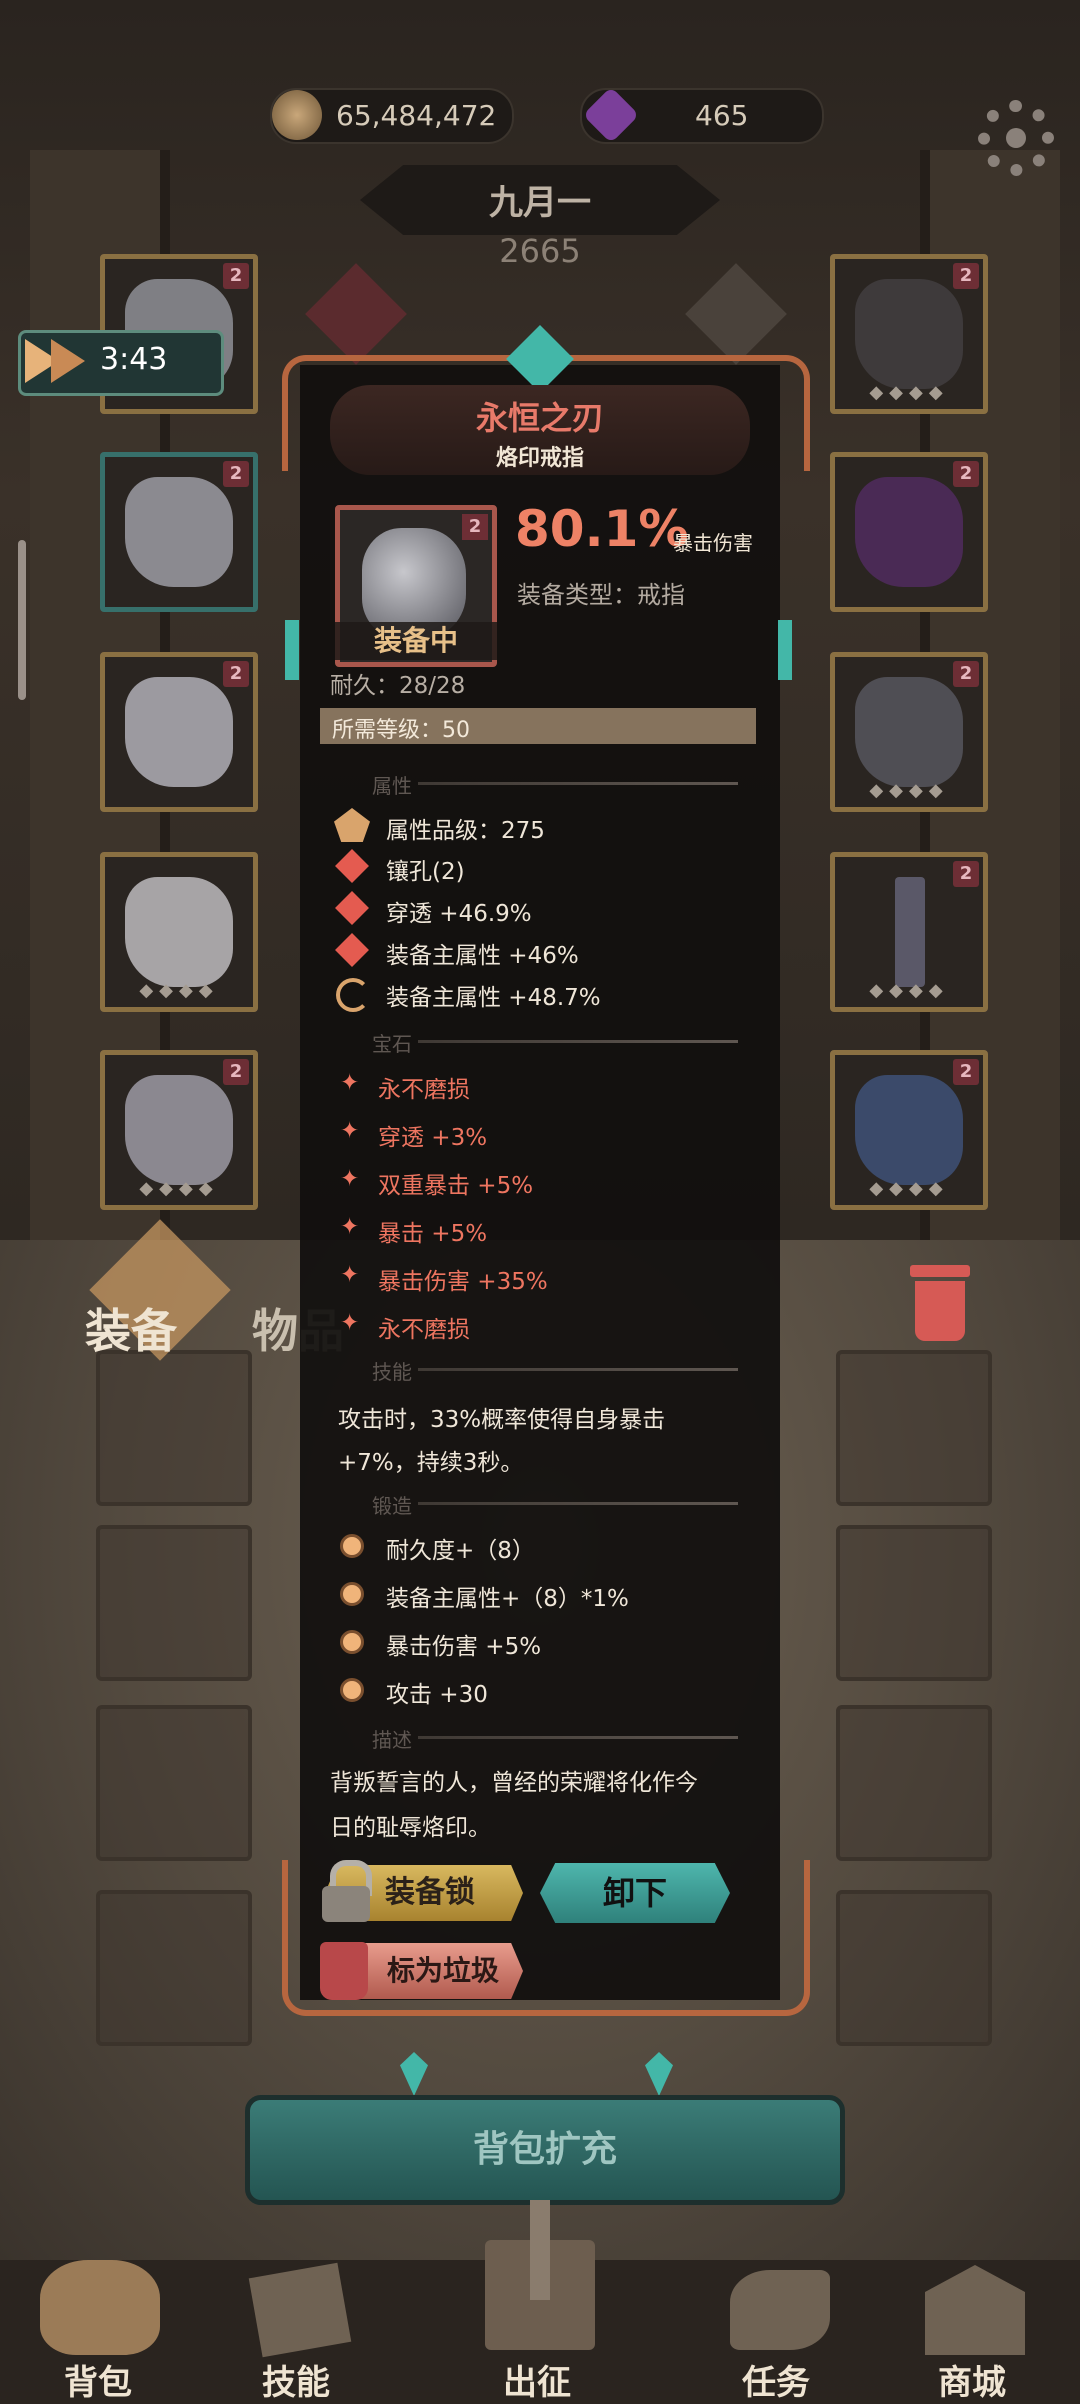 Image resolution: width=1080 pixels, height=2404 pixels. I want to click on lock-icon, so click(346, 1891).